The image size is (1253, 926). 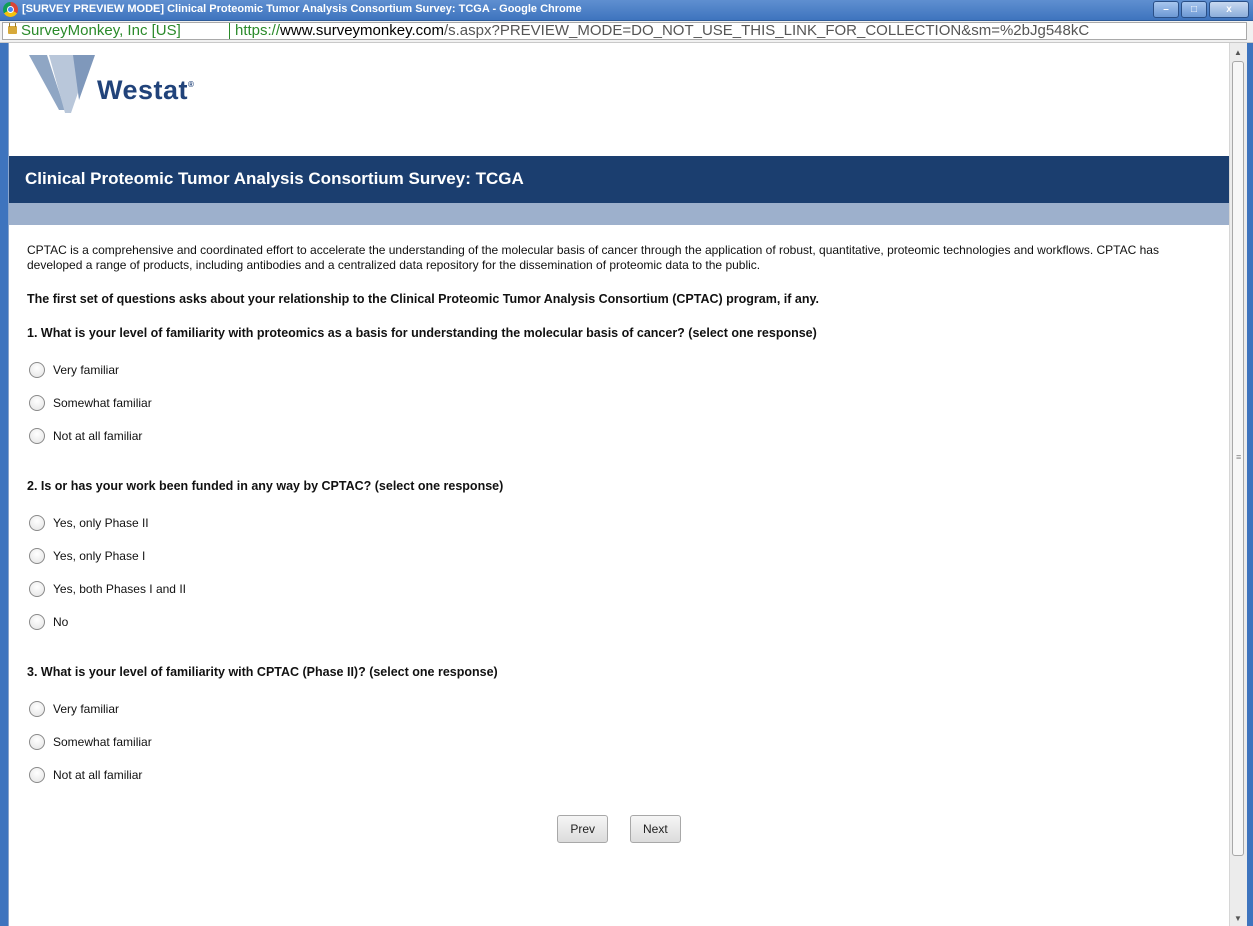 I want to click on vertical-scrollbar: ▲ ≡ ▼, so click(x=1238, y=484).